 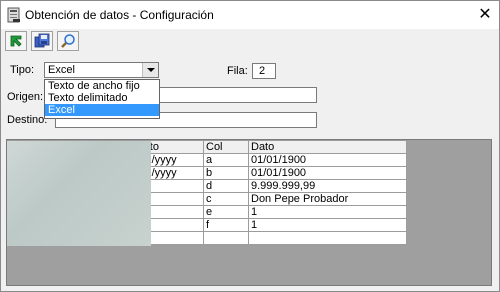 I want to click on close-button: ✕, so click(x=485, y=15).